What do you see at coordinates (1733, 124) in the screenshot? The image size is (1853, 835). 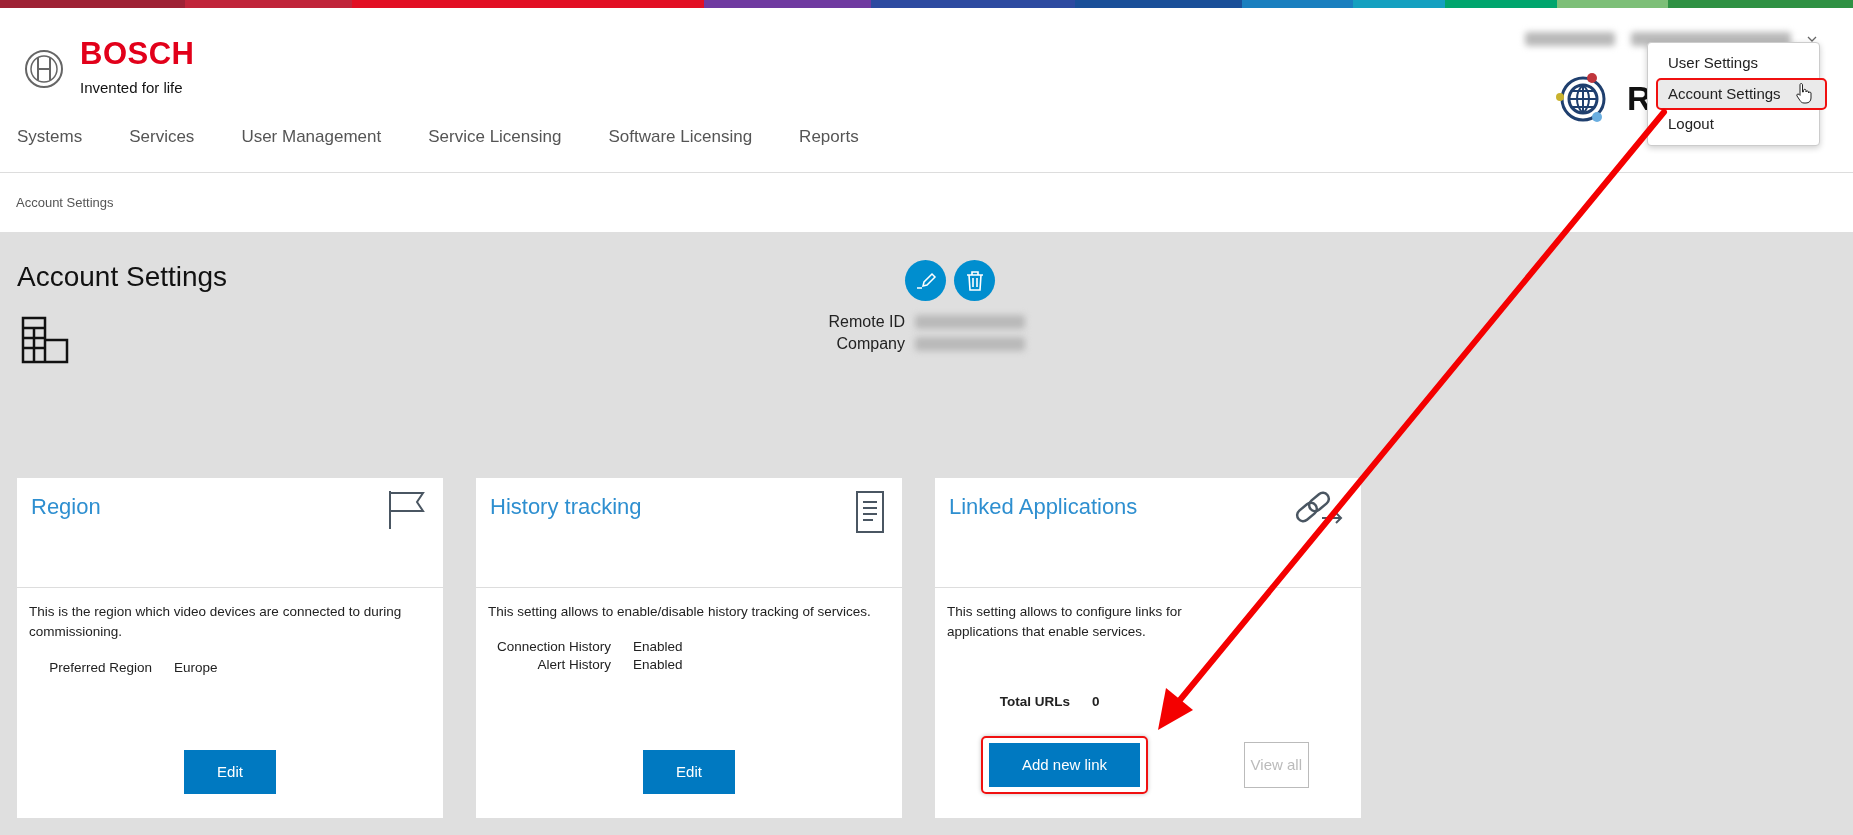 I see `menu-item: Logout` at bounding box center [1733, 124].